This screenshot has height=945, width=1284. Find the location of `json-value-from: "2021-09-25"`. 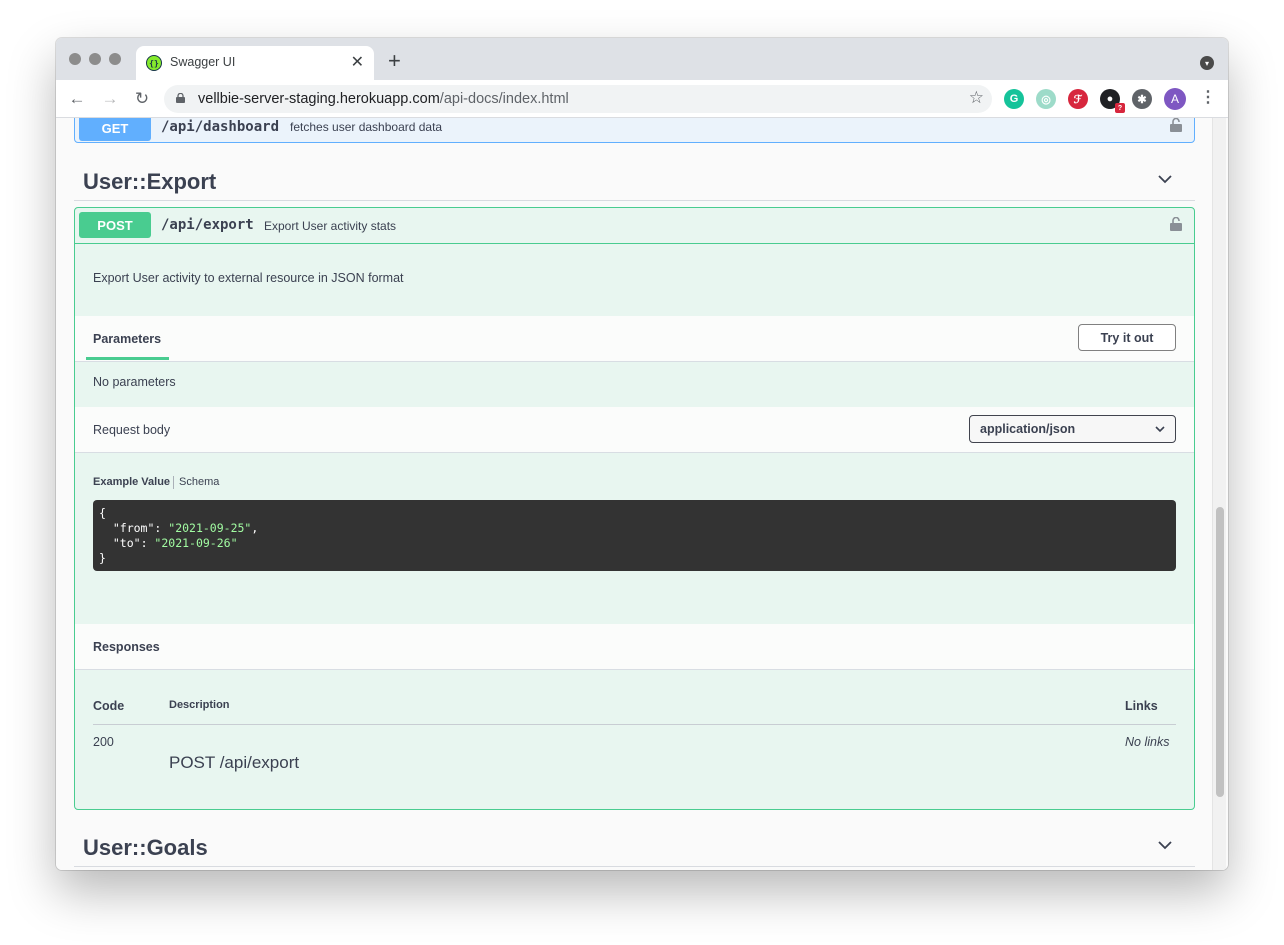

json-value-from: "2021-09-25" is located at coordinates (210, 528).